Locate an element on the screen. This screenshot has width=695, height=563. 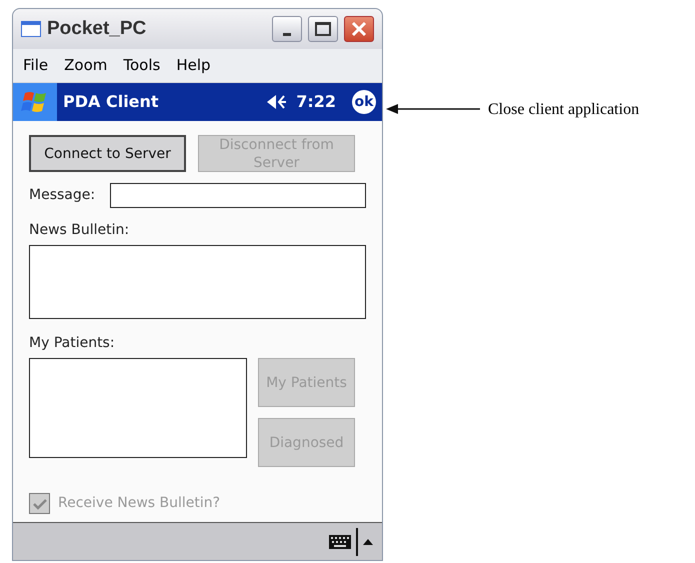
annotation-text: Close client application is located at coordinates (564, 110).